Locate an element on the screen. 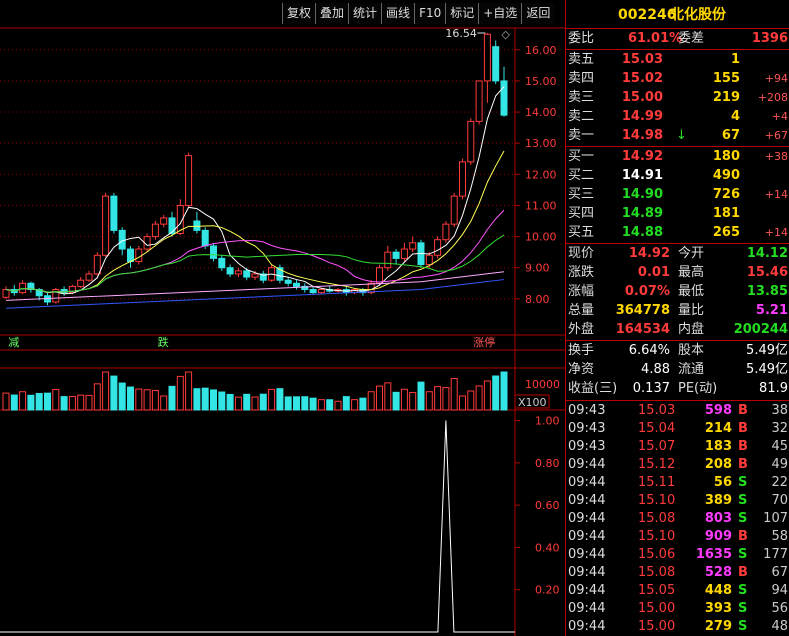 This screenshot has width=789, height=636. toolbar-button-3: 画线 is located at coordinates (398, 13).